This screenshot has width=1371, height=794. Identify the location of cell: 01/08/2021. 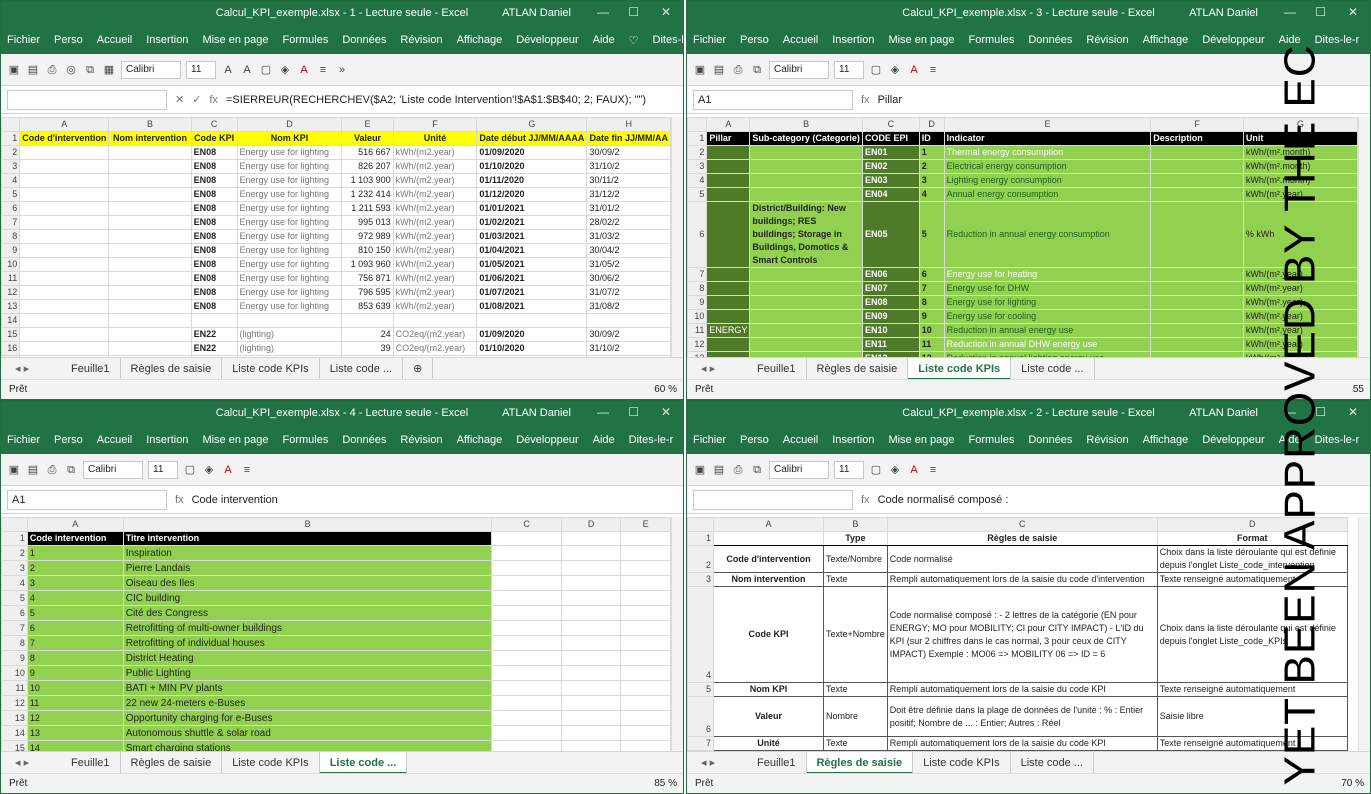
(532, 306).